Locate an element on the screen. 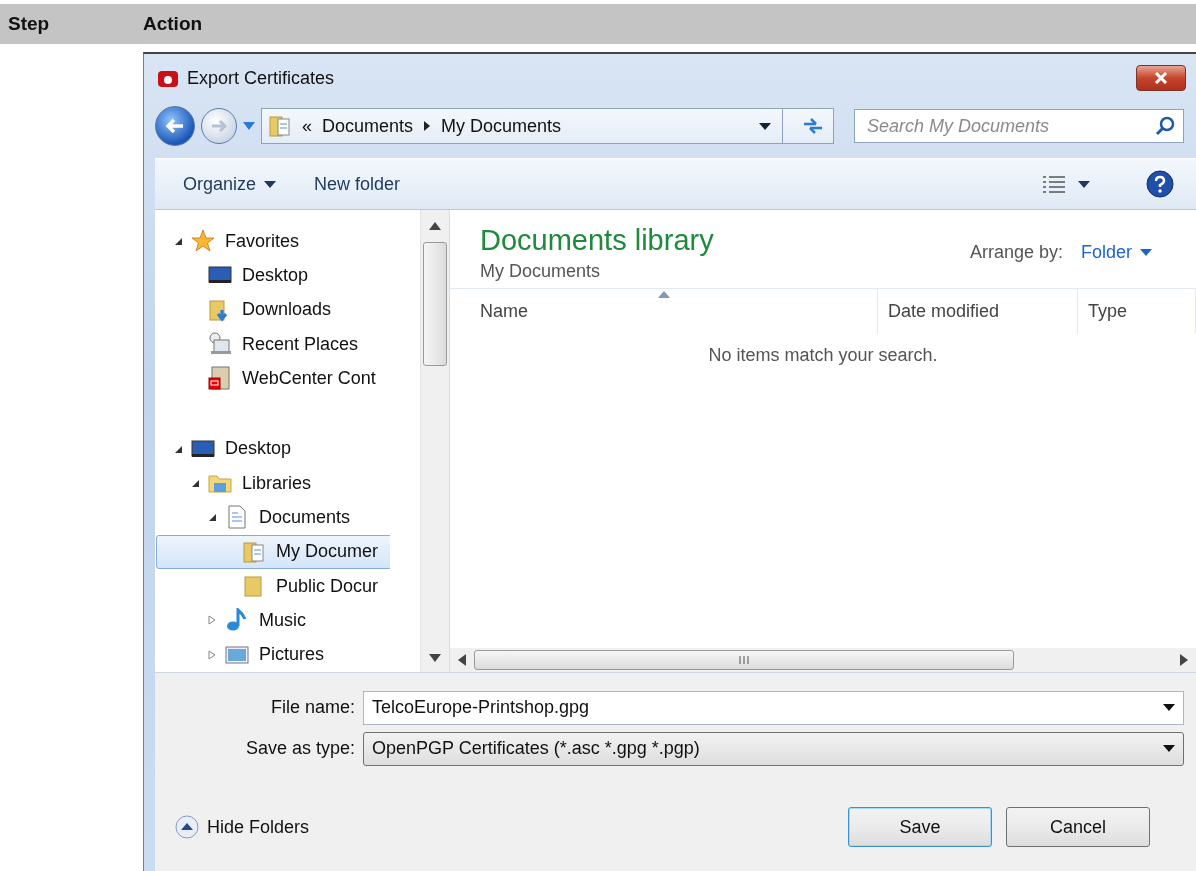 This screenshot has height=871, width=1196. dialog-button: Cancel is located at coordinates (1078, 827).